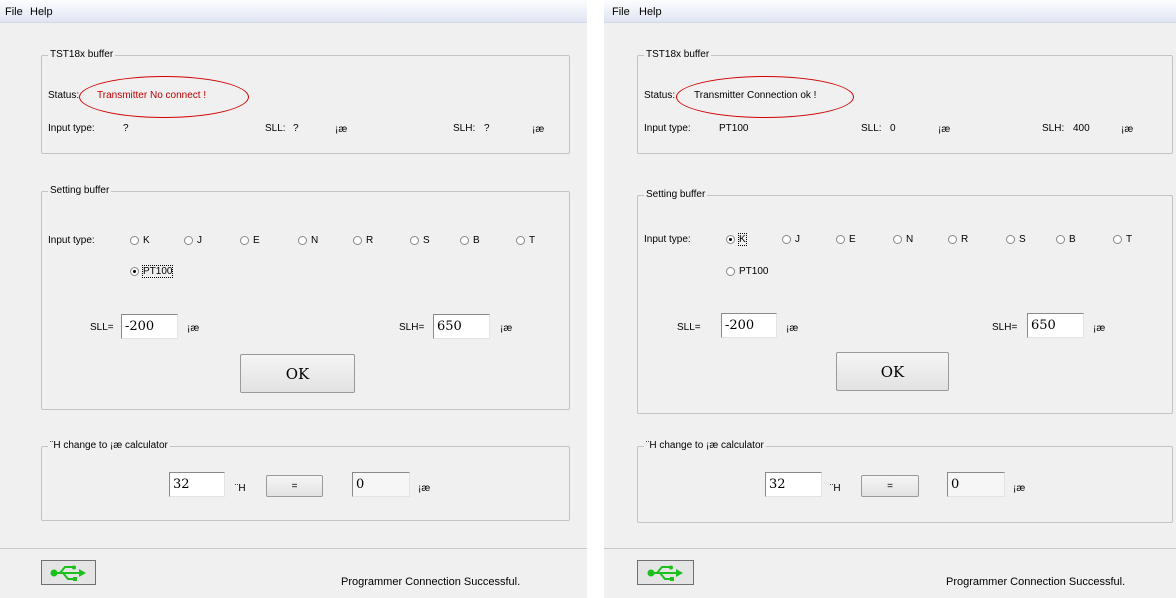 The width and height of the screenshot is (1176, 598). What do you see at coordinates (965, 239) in the screenshot?
I see `radio-r-label: R` at bounding box center [965, 239].